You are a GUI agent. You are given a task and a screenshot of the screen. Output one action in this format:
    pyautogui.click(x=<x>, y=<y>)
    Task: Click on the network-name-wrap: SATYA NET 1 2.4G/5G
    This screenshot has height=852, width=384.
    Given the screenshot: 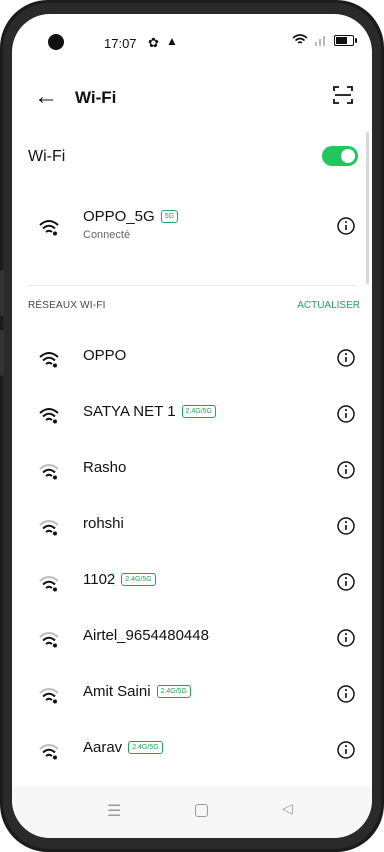 What is the action you would take?
    pyautogui.click(x=150, y=411)
    